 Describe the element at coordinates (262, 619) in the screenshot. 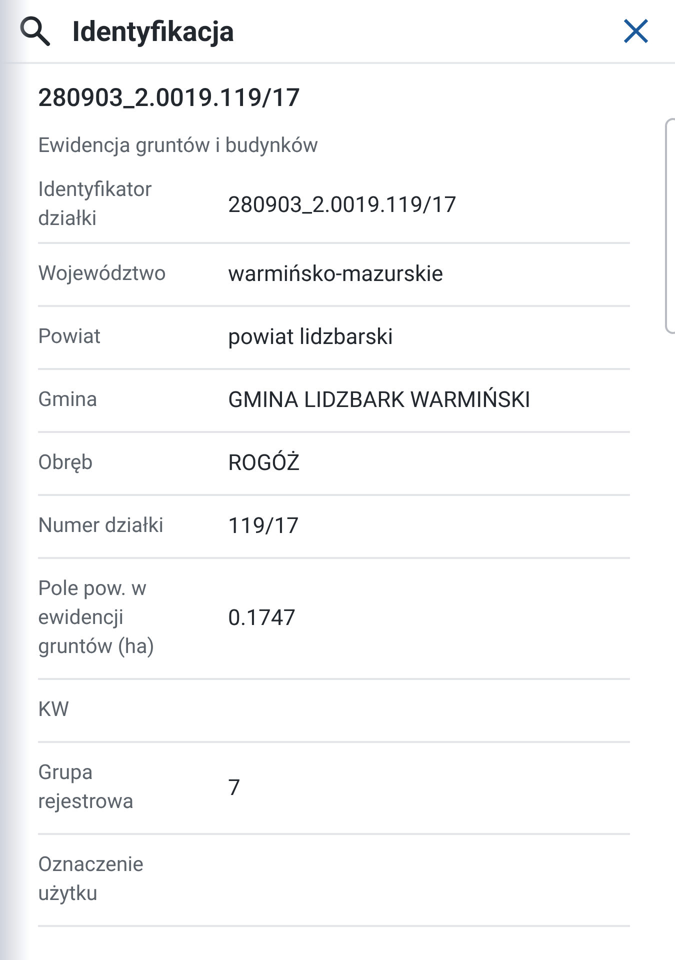

I see `field-value: 0.1747` at that location.